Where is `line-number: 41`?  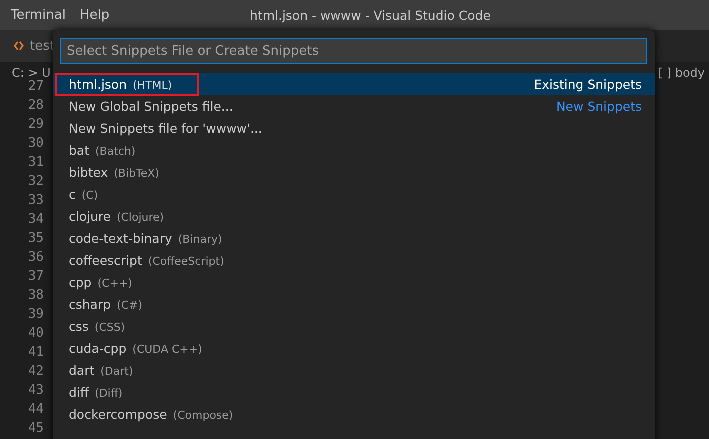 line-number: 41 is located at coordinates (36, 353).